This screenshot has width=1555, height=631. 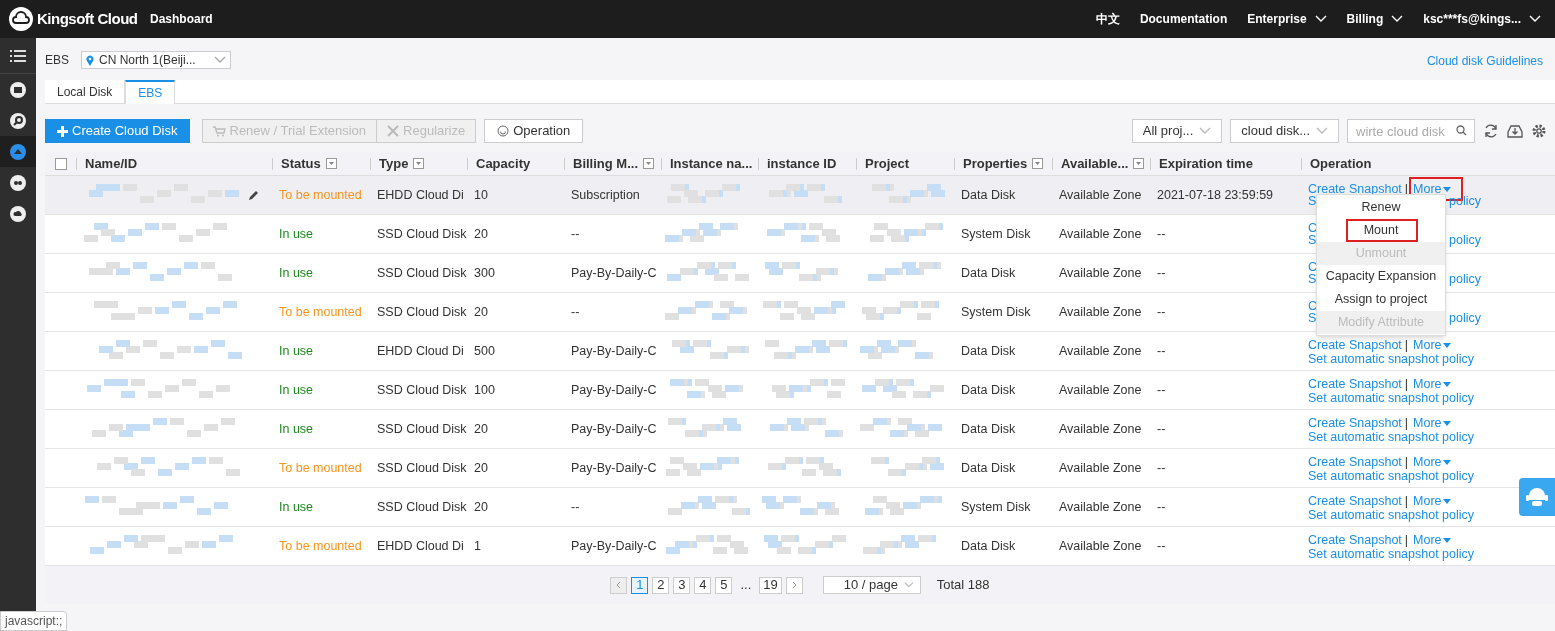 I want to click on caret-down-icon, so click(x=1446, y=540).